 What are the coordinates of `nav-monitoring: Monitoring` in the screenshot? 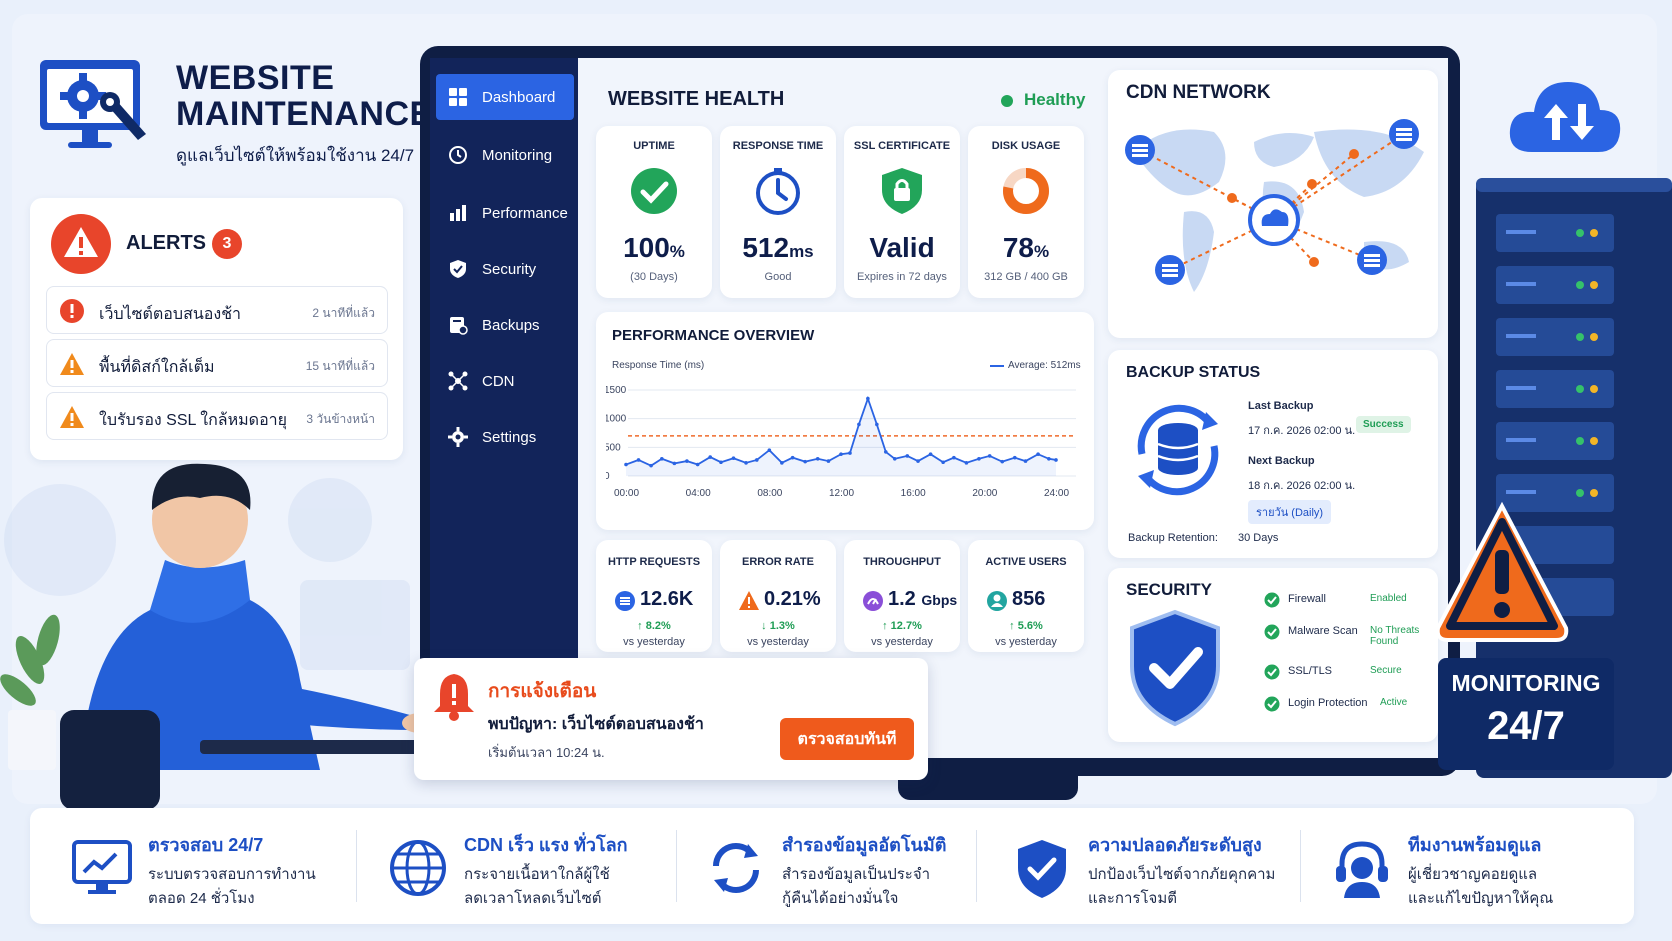 It's located at (505, 155).